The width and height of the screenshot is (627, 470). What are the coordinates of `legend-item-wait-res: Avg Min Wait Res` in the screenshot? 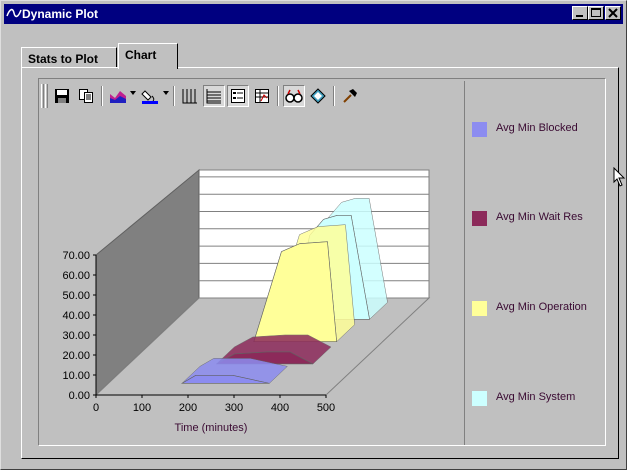 It's located at (538, 217).